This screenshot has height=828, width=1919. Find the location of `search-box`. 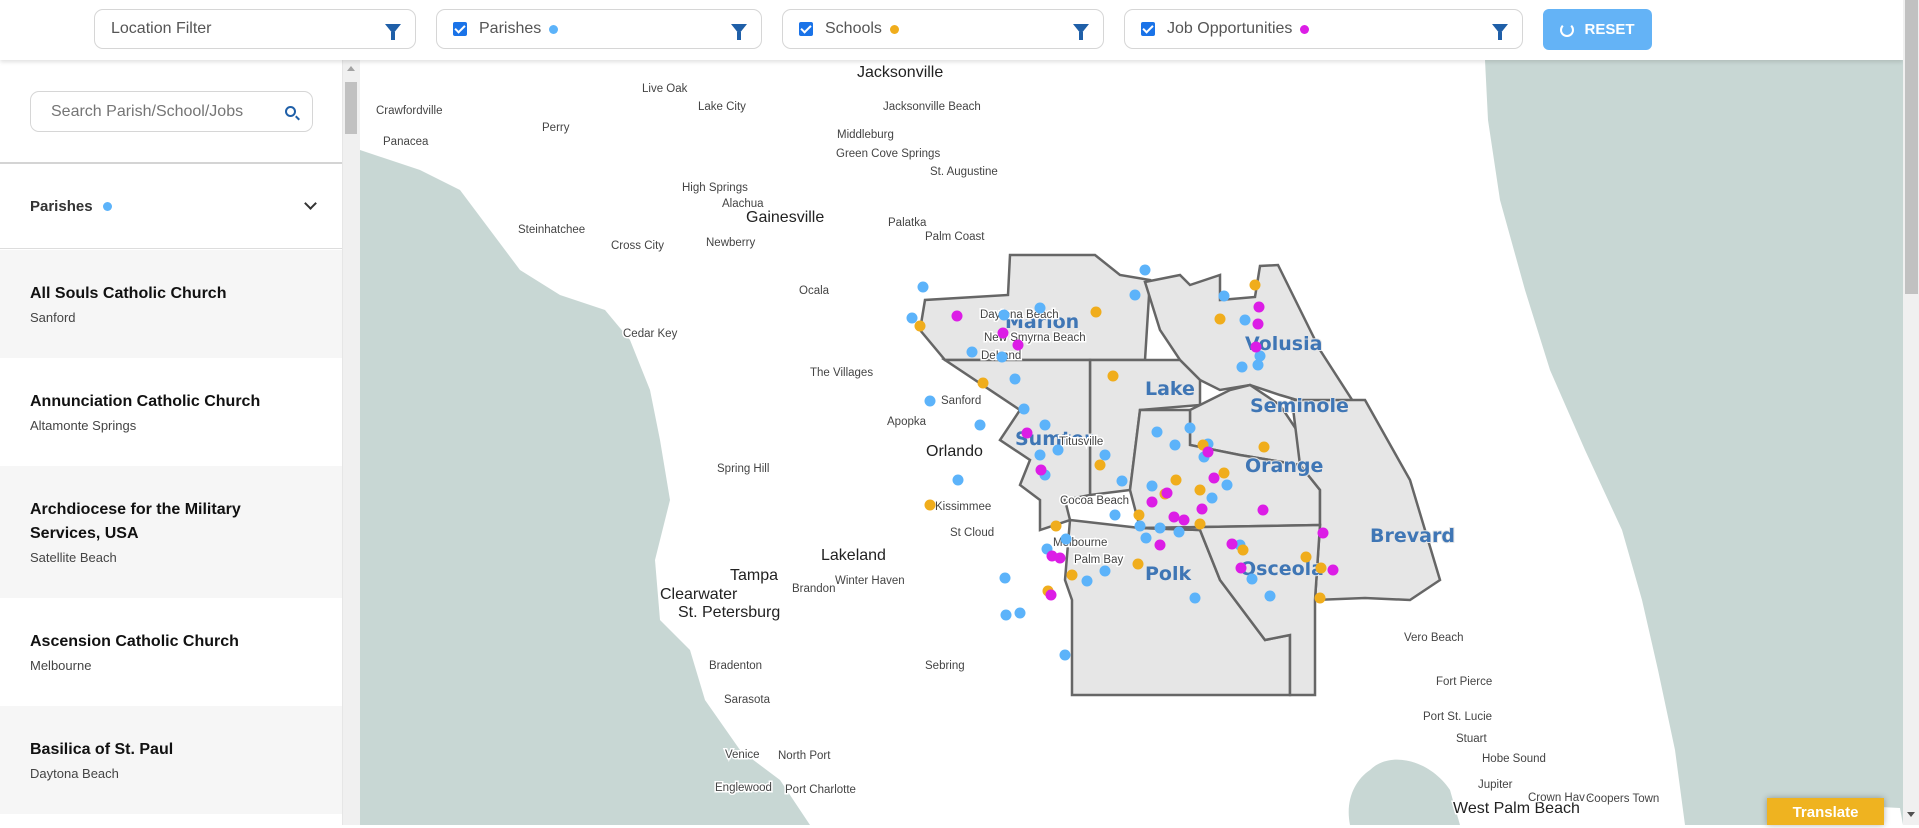

search-box is located at coordinates (171, 111).